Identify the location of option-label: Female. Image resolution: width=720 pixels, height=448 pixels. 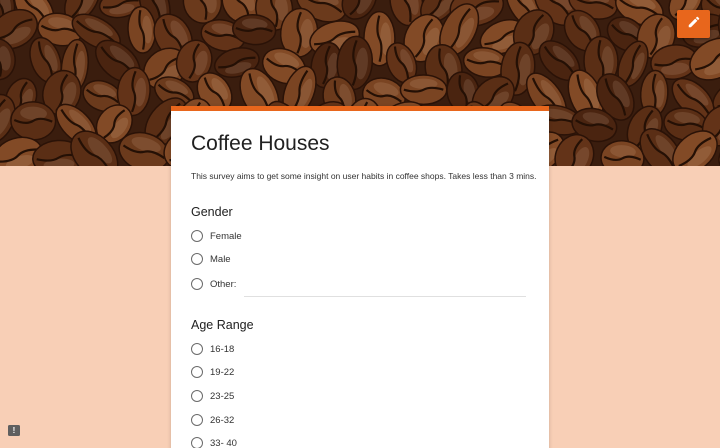
(226, 236).